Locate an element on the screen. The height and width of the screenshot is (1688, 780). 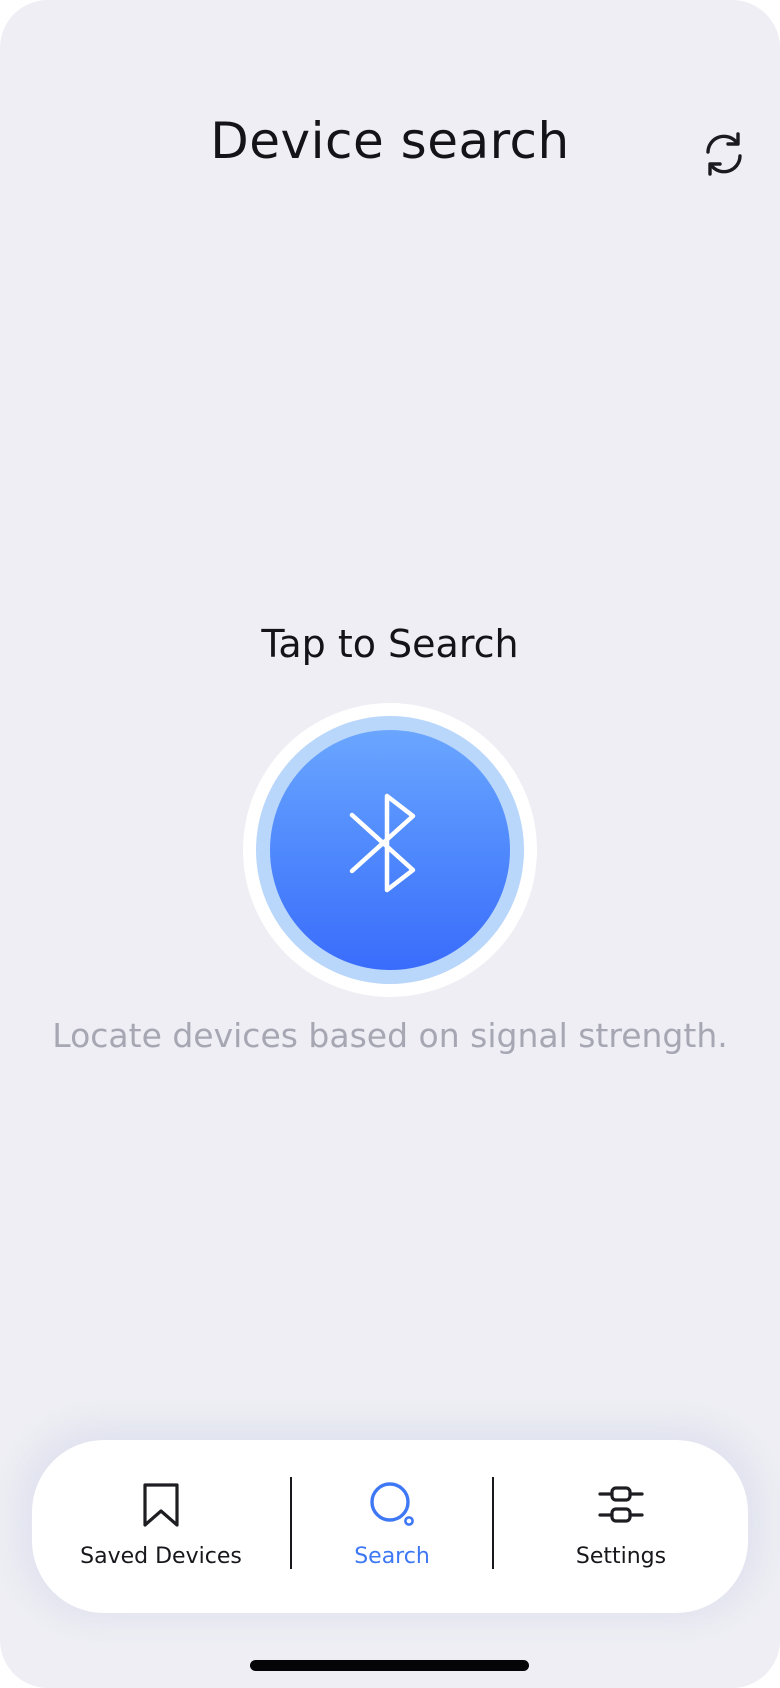
home-indicator is located at coordinates (389, 1665).